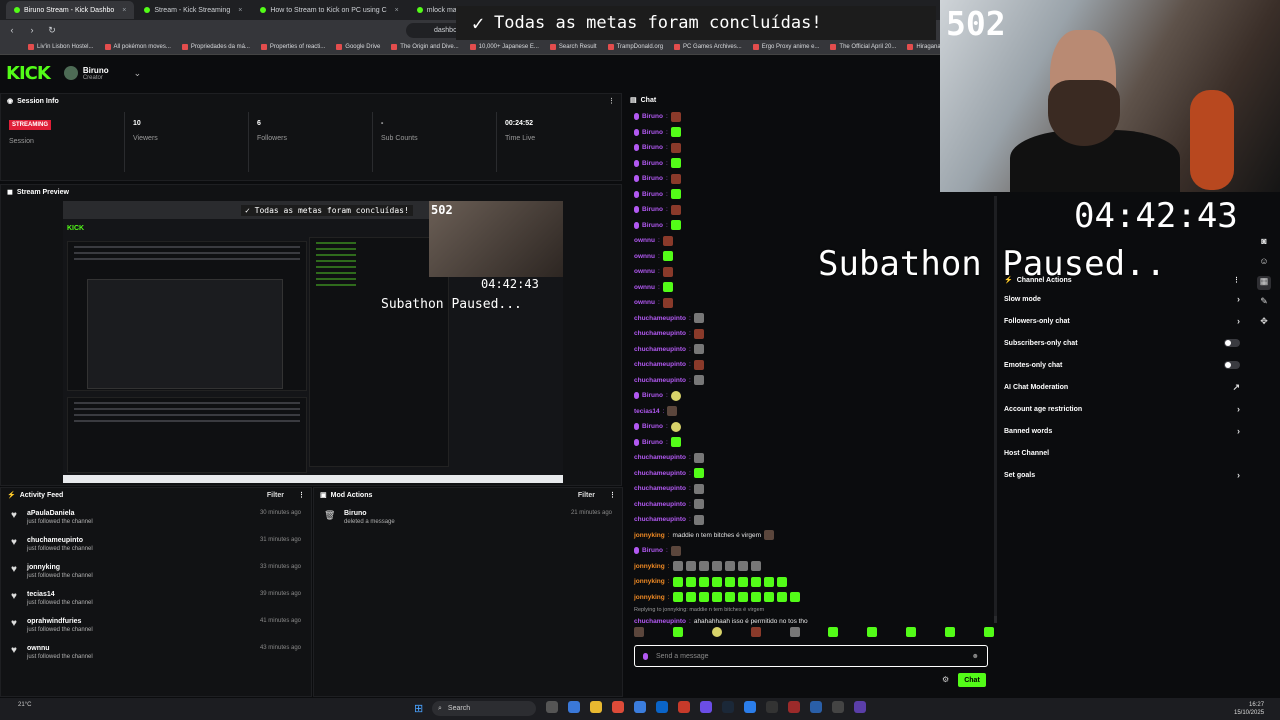 The width and height of the screenshot is (1280, 720). Describe the element at coordinates (1249, 709) in the screenshot. I see `system-clock: 16:27 15/10/2025` at that location.